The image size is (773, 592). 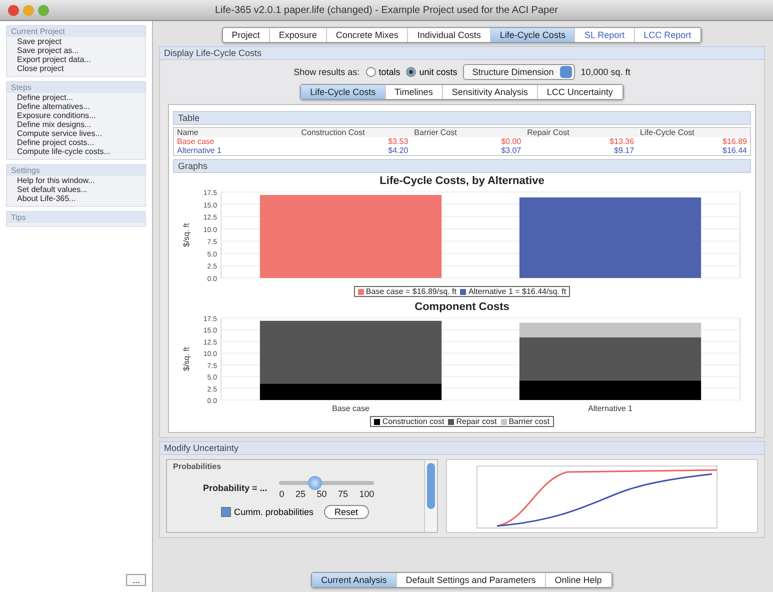 I want to click on scrollbar, so click(x=430, y=496).